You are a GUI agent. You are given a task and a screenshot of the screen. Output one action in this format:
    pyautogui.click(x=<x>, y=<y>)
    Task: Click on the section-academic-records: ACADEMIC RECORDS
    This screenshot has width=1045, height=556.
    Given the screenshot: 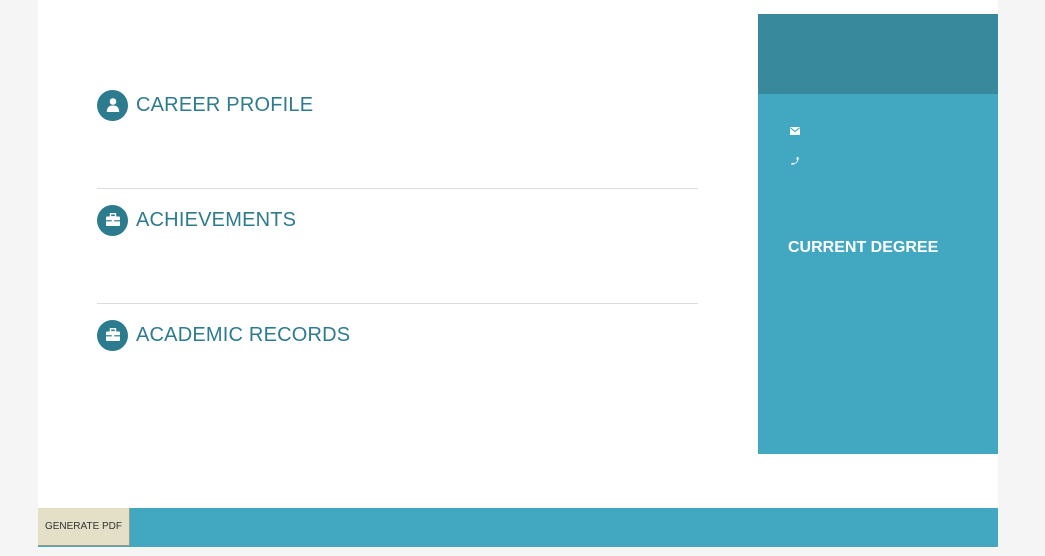 What is the action you would take?
    pyautogui.click(x=397, y=335)
    